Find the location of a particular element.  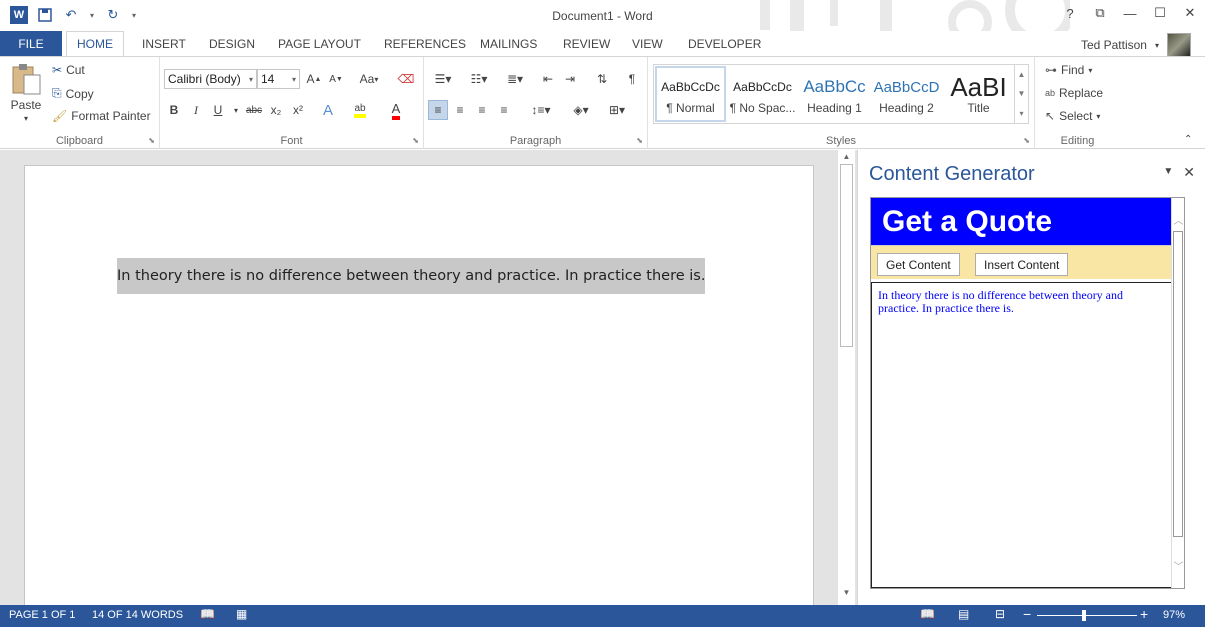

print-layout-icon: ▤ is located at coordinates (963, 614).